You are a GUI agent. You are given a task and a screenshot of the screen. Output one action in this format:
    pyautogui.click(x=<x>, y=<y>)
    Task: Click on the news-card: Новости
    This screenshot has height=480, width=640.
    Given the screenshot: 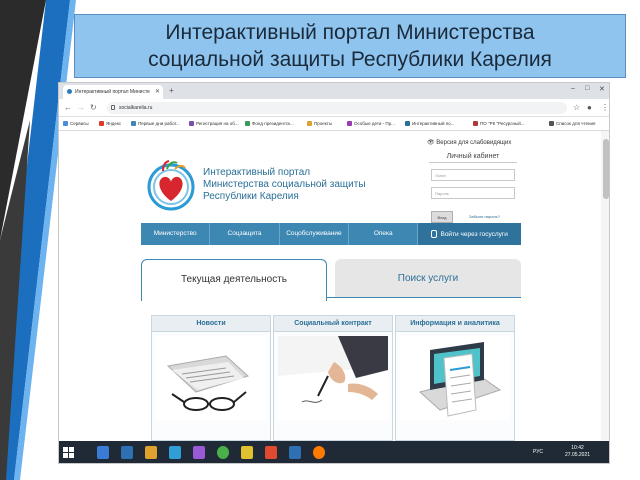 What is the action you would take?
    pyautogui.click(x=211, y=378)
    